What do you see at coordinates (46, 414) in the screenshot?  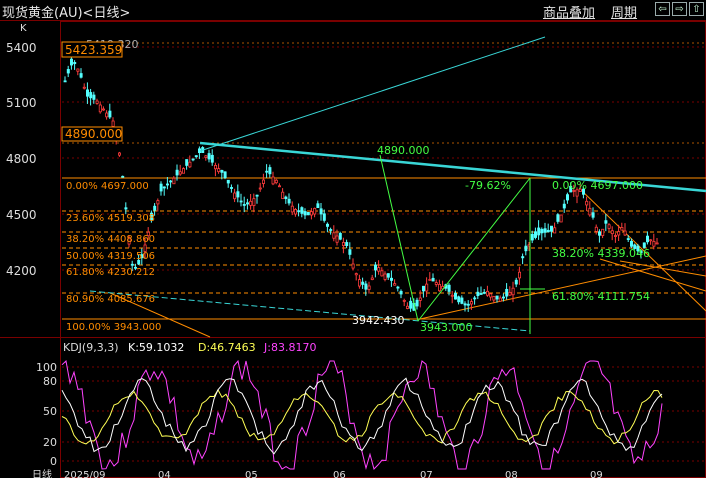 I see `kdj-y-axis: 100 80 50 20 0` at bounding box center [46, 414].